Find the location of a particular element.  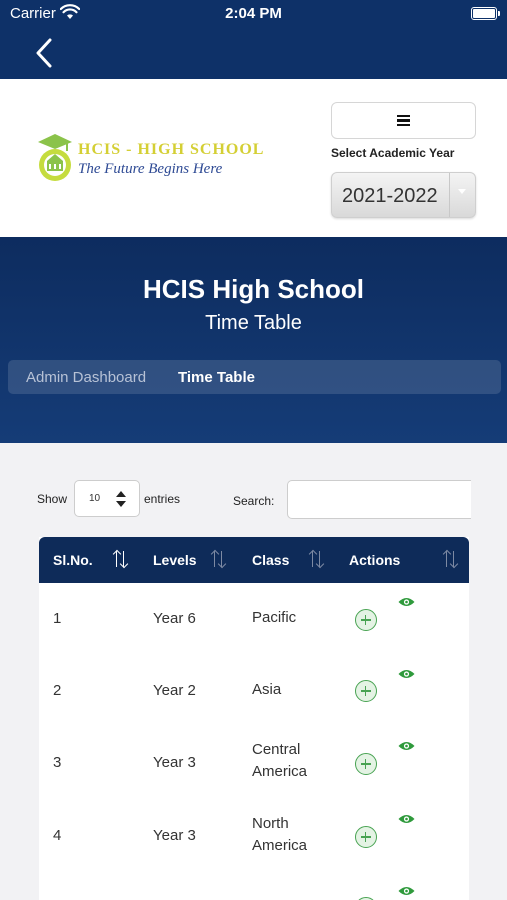

table-row: 4 Year 3 North America is located at coordinates (254, 835).